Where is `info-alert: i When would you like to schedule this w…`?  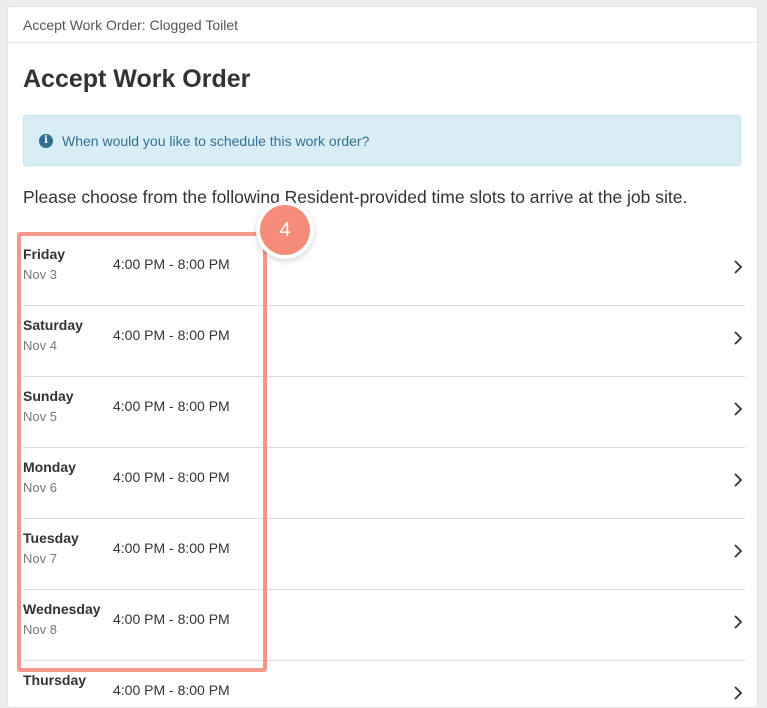 info-alert: i When would you like to schedule this w… is located at coordinates (382, 140).